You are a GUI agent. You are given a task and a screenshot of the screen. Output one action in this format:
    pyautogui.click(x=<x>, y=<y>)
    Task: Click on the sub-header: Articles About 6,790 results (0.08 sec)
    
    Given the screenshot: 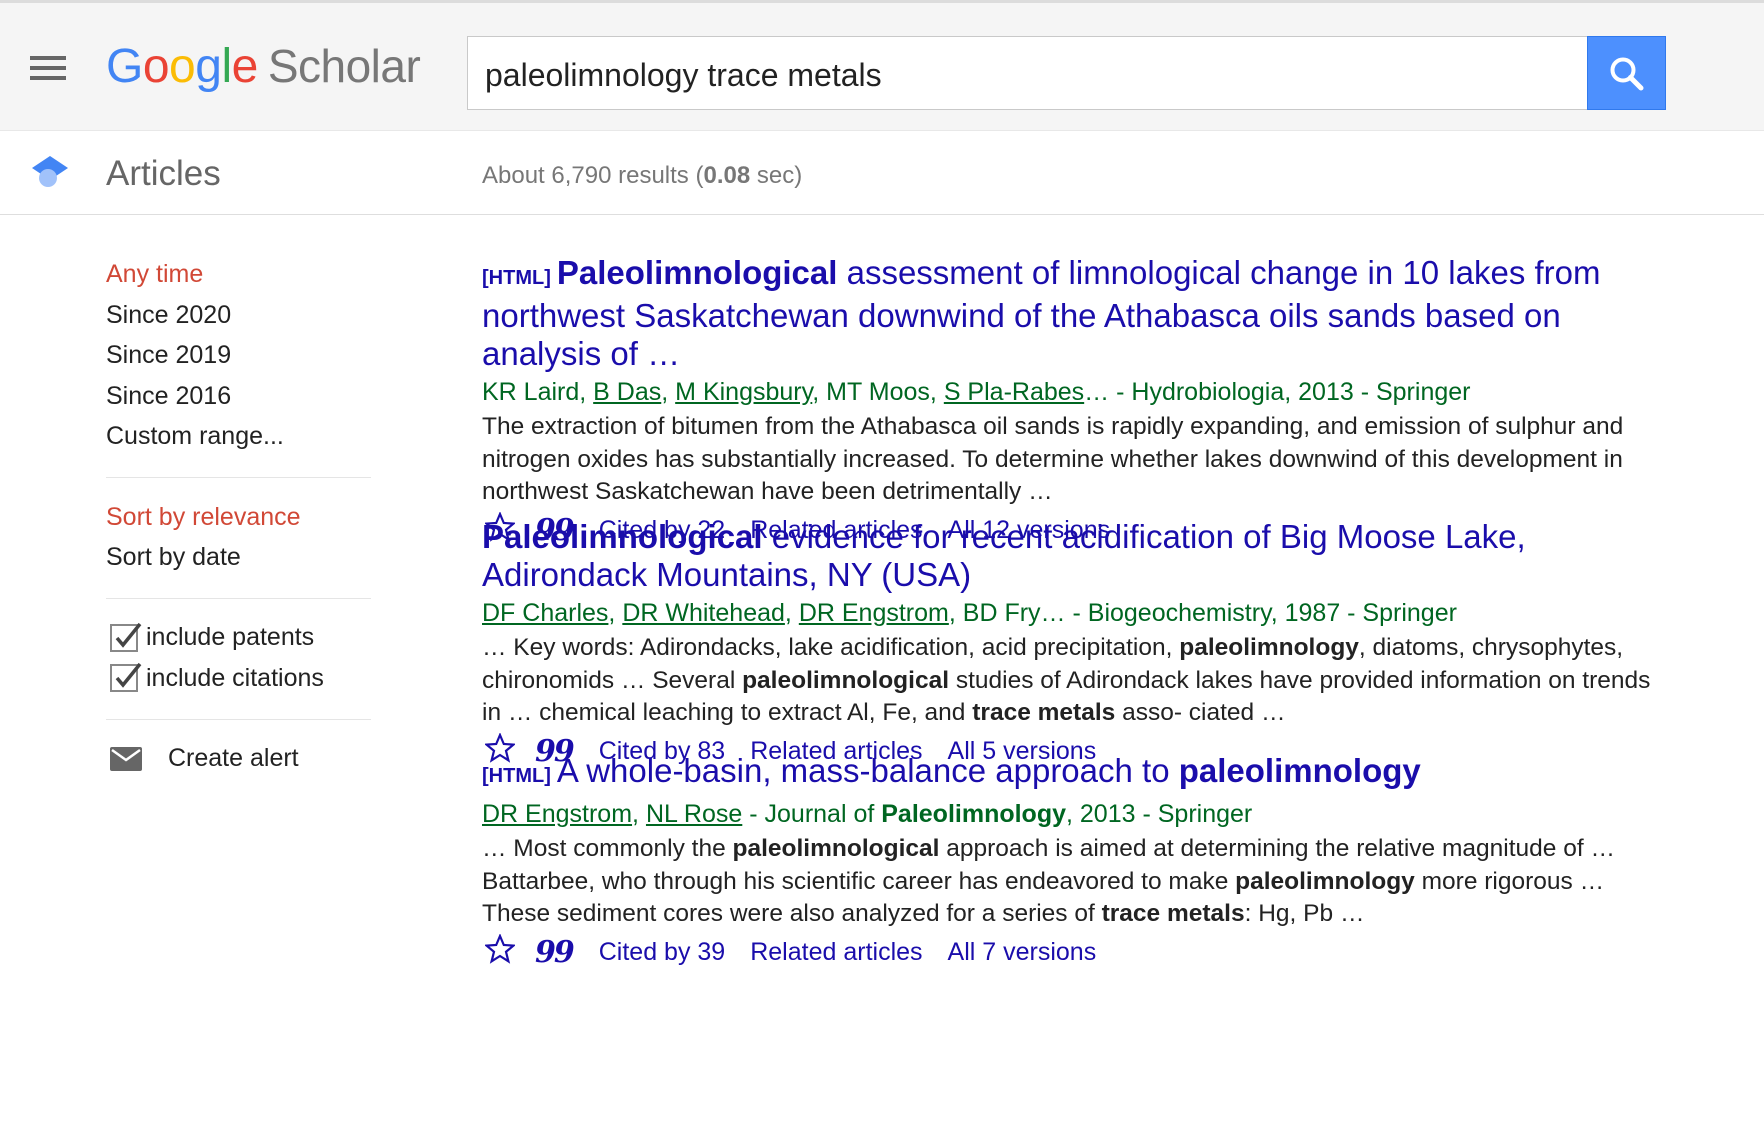 What is the action you would take?
    pyautogui.click(x=882, y=173)
    